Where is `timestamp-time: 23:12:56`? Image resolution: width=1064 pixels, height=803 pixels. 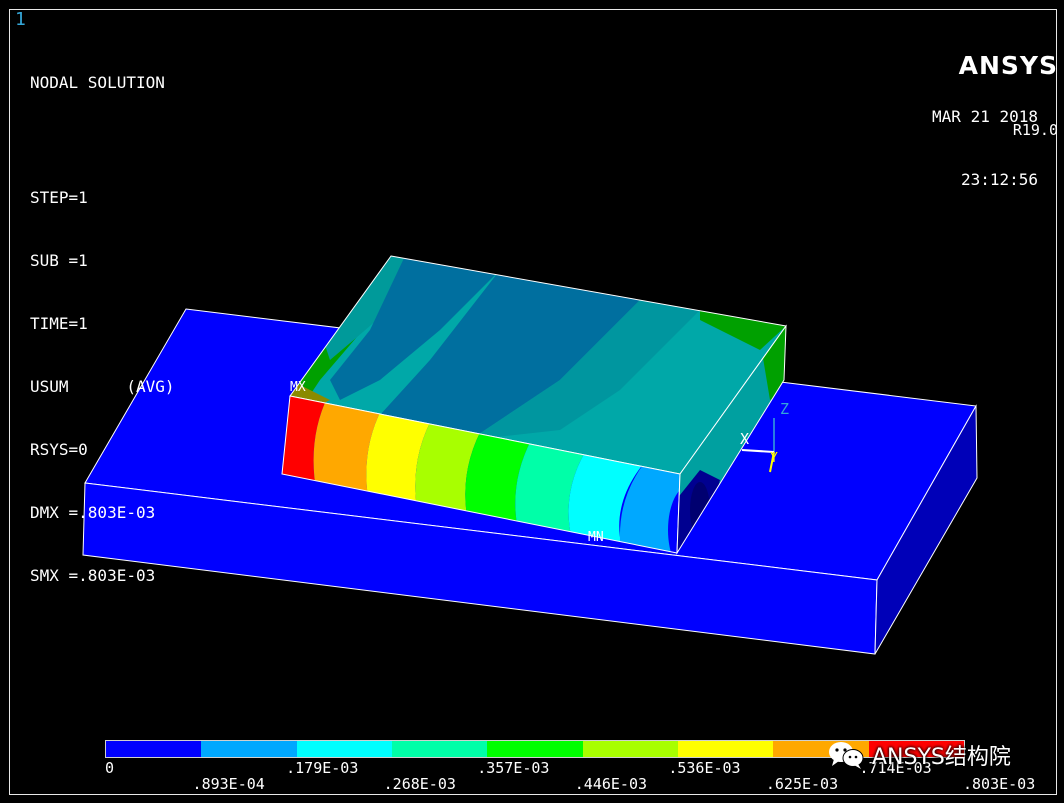 timestamp-time: 23:12:56 is located at coordinates (999, 179).